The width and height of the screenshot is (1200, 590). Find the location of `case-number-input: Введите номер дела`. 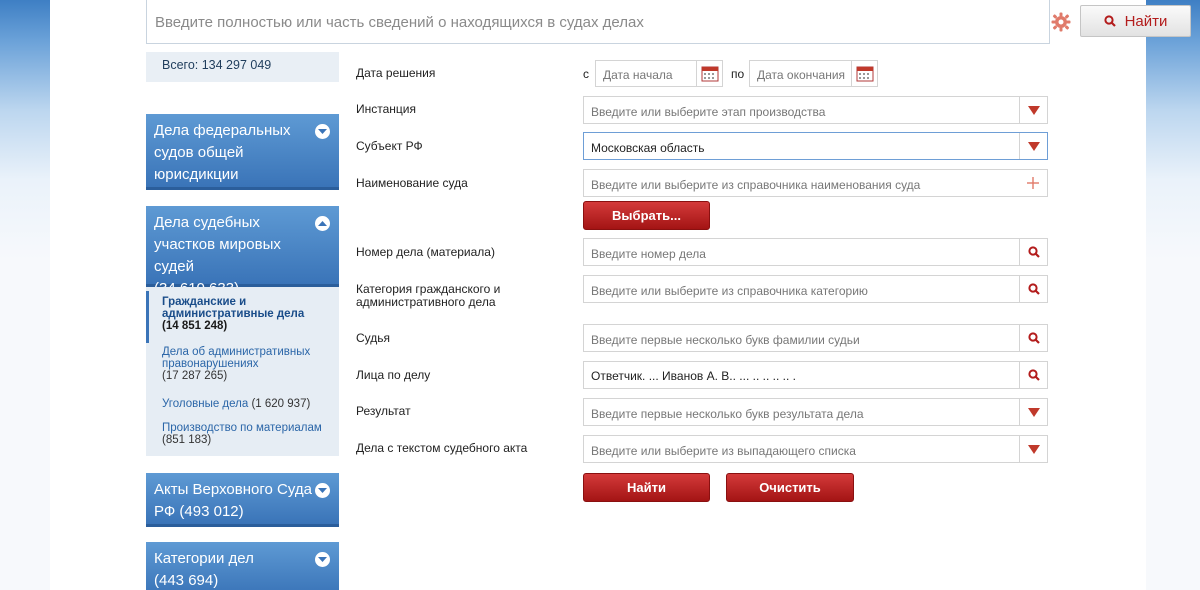

case-number-input: Введите номер дела is located at coordinates (815, 252).